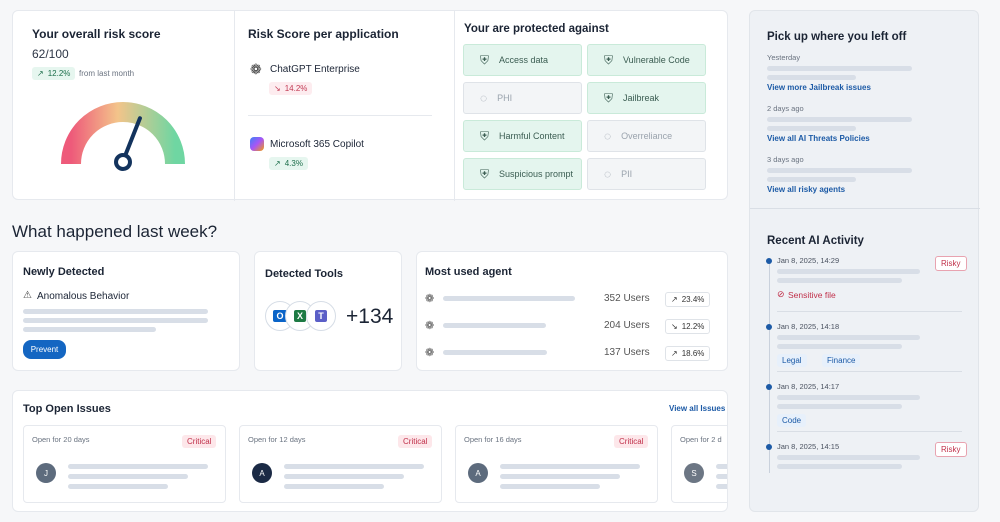  I want to click on risk-title: Your overall risk score, so click(96, 34).